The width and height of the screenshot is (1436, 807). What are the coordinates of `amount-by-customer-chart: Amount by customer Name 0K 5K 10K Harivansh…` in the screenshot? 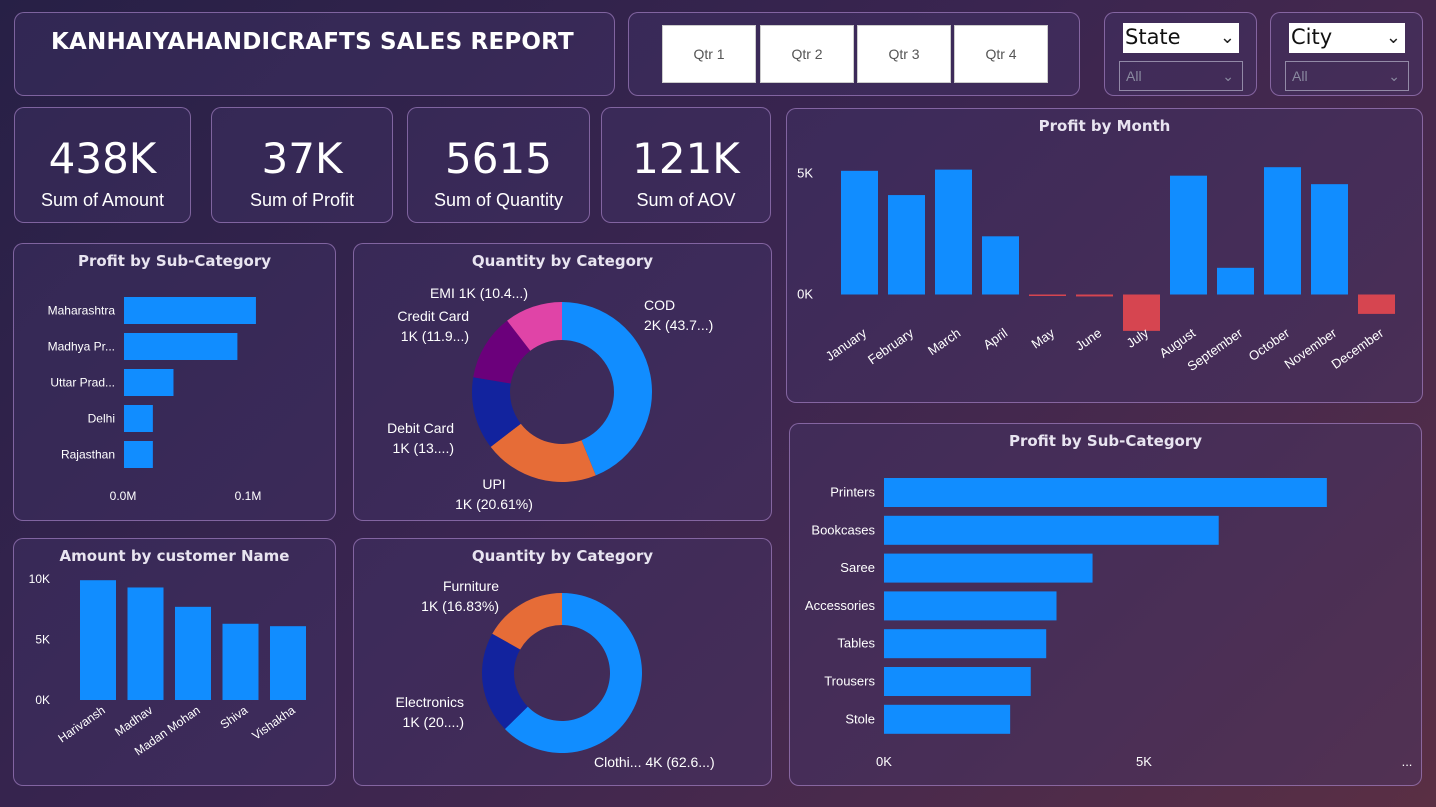 It's located at (174, 662).